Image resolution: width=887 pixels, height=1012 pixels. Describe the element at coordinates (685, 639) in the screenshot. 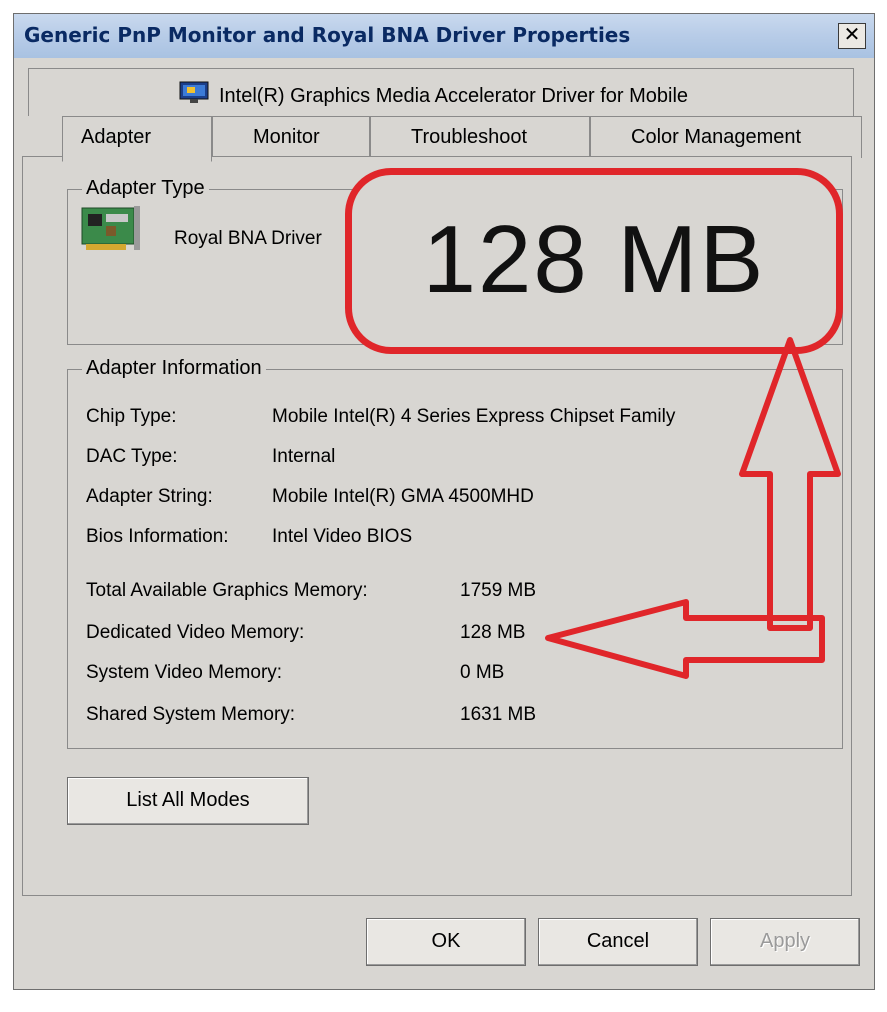

I see `left-arrow` at that location.